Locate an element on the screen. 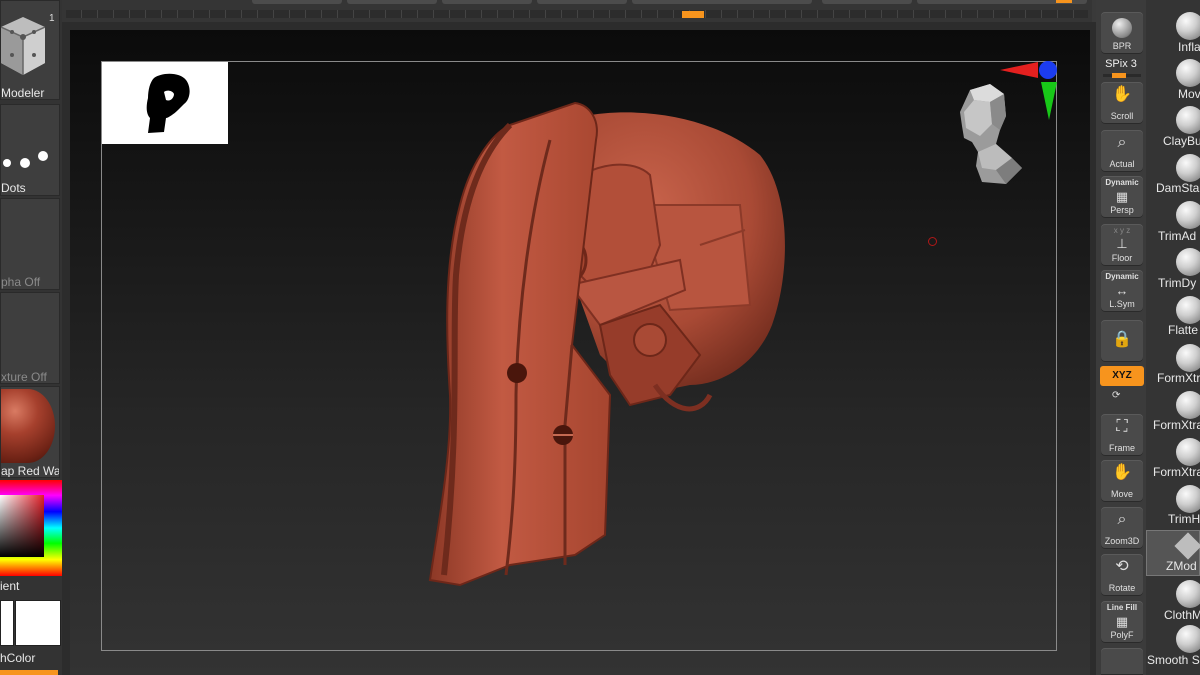 This screenshot has height=675, width=1200. zoom-icon: ⌕ is located at coordinates (1122, 519).